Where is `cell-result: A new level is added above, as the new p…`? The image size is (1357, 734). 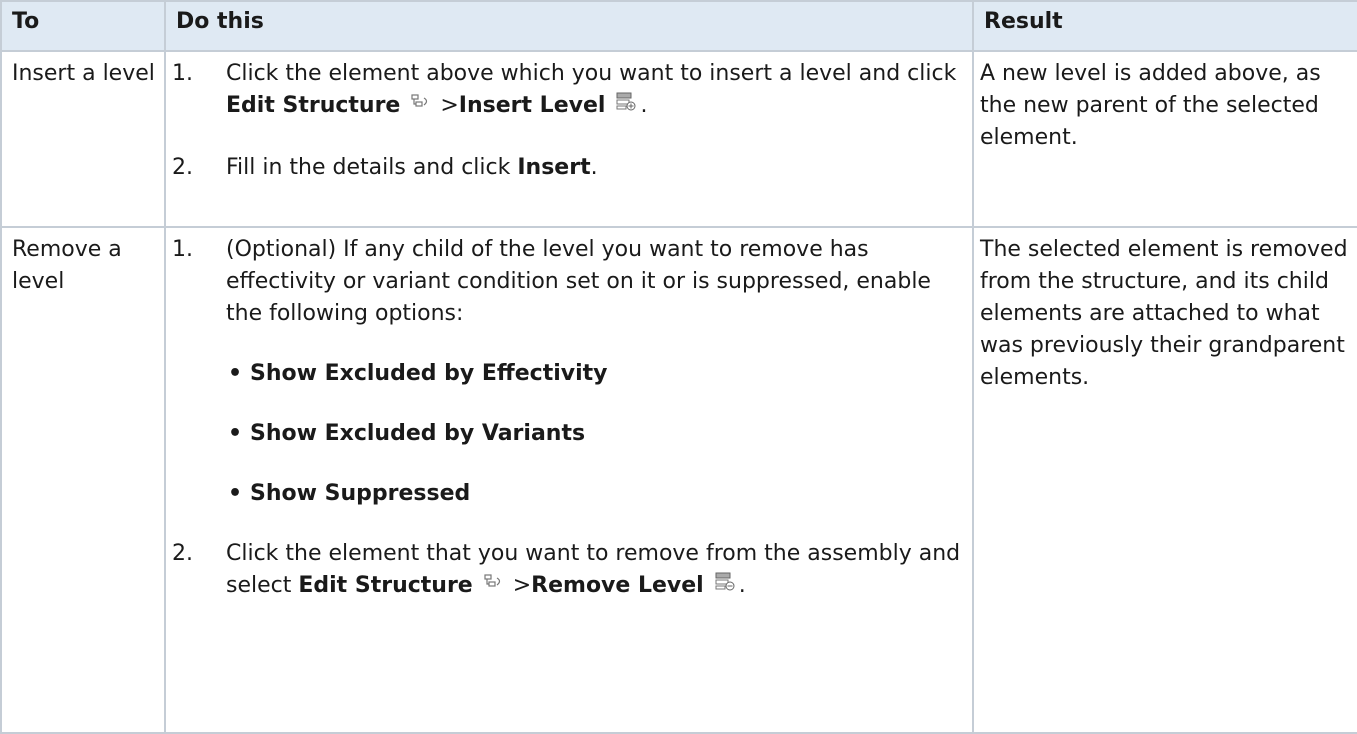
cell-result: A new level is added above, as the new p… is located at coordinates (1164, 139).